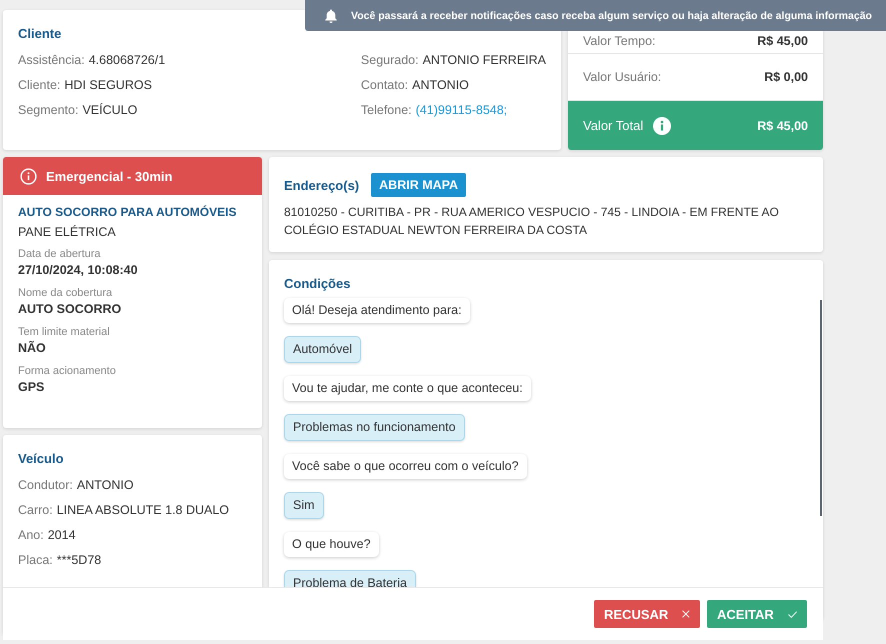  I want to click on field-label: Nome da cobertura, so click(66, 293).